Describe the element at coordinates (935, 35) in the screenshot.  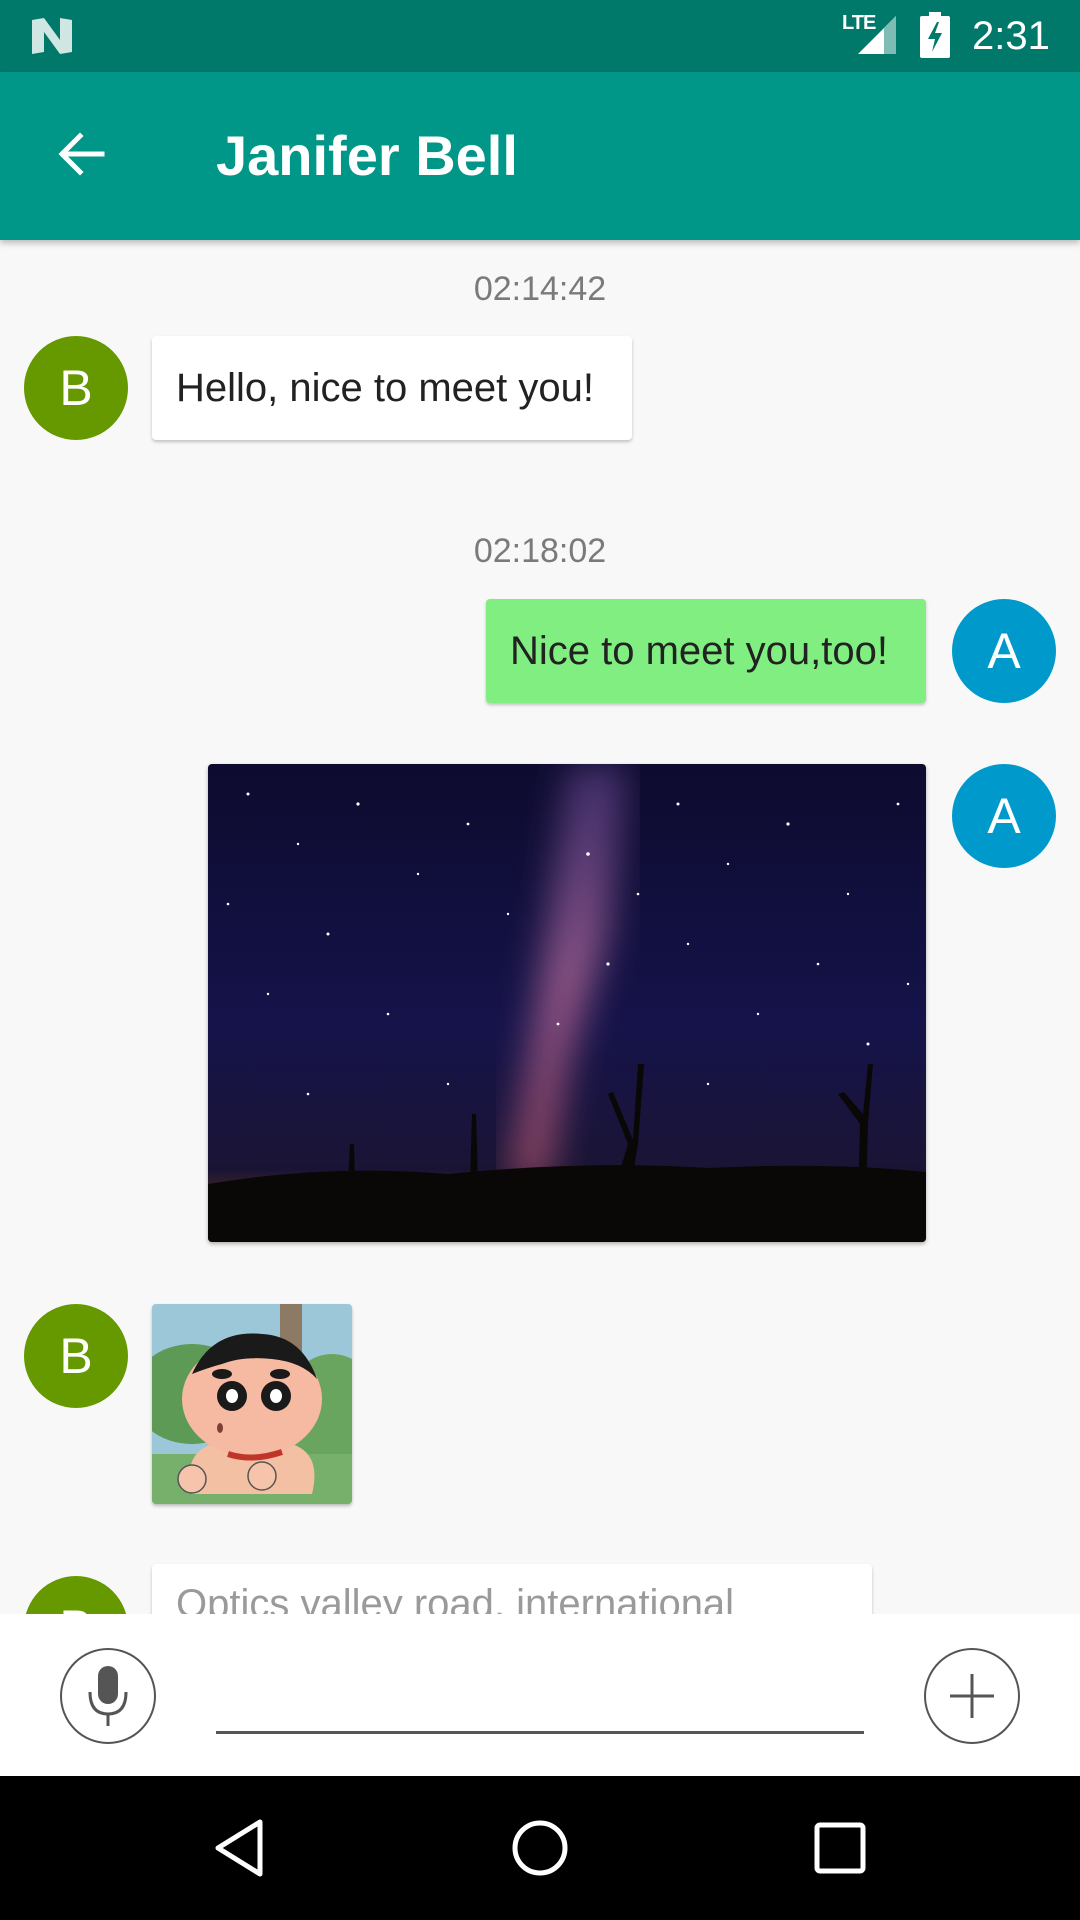
I see `battery-charging-icon` at that location.